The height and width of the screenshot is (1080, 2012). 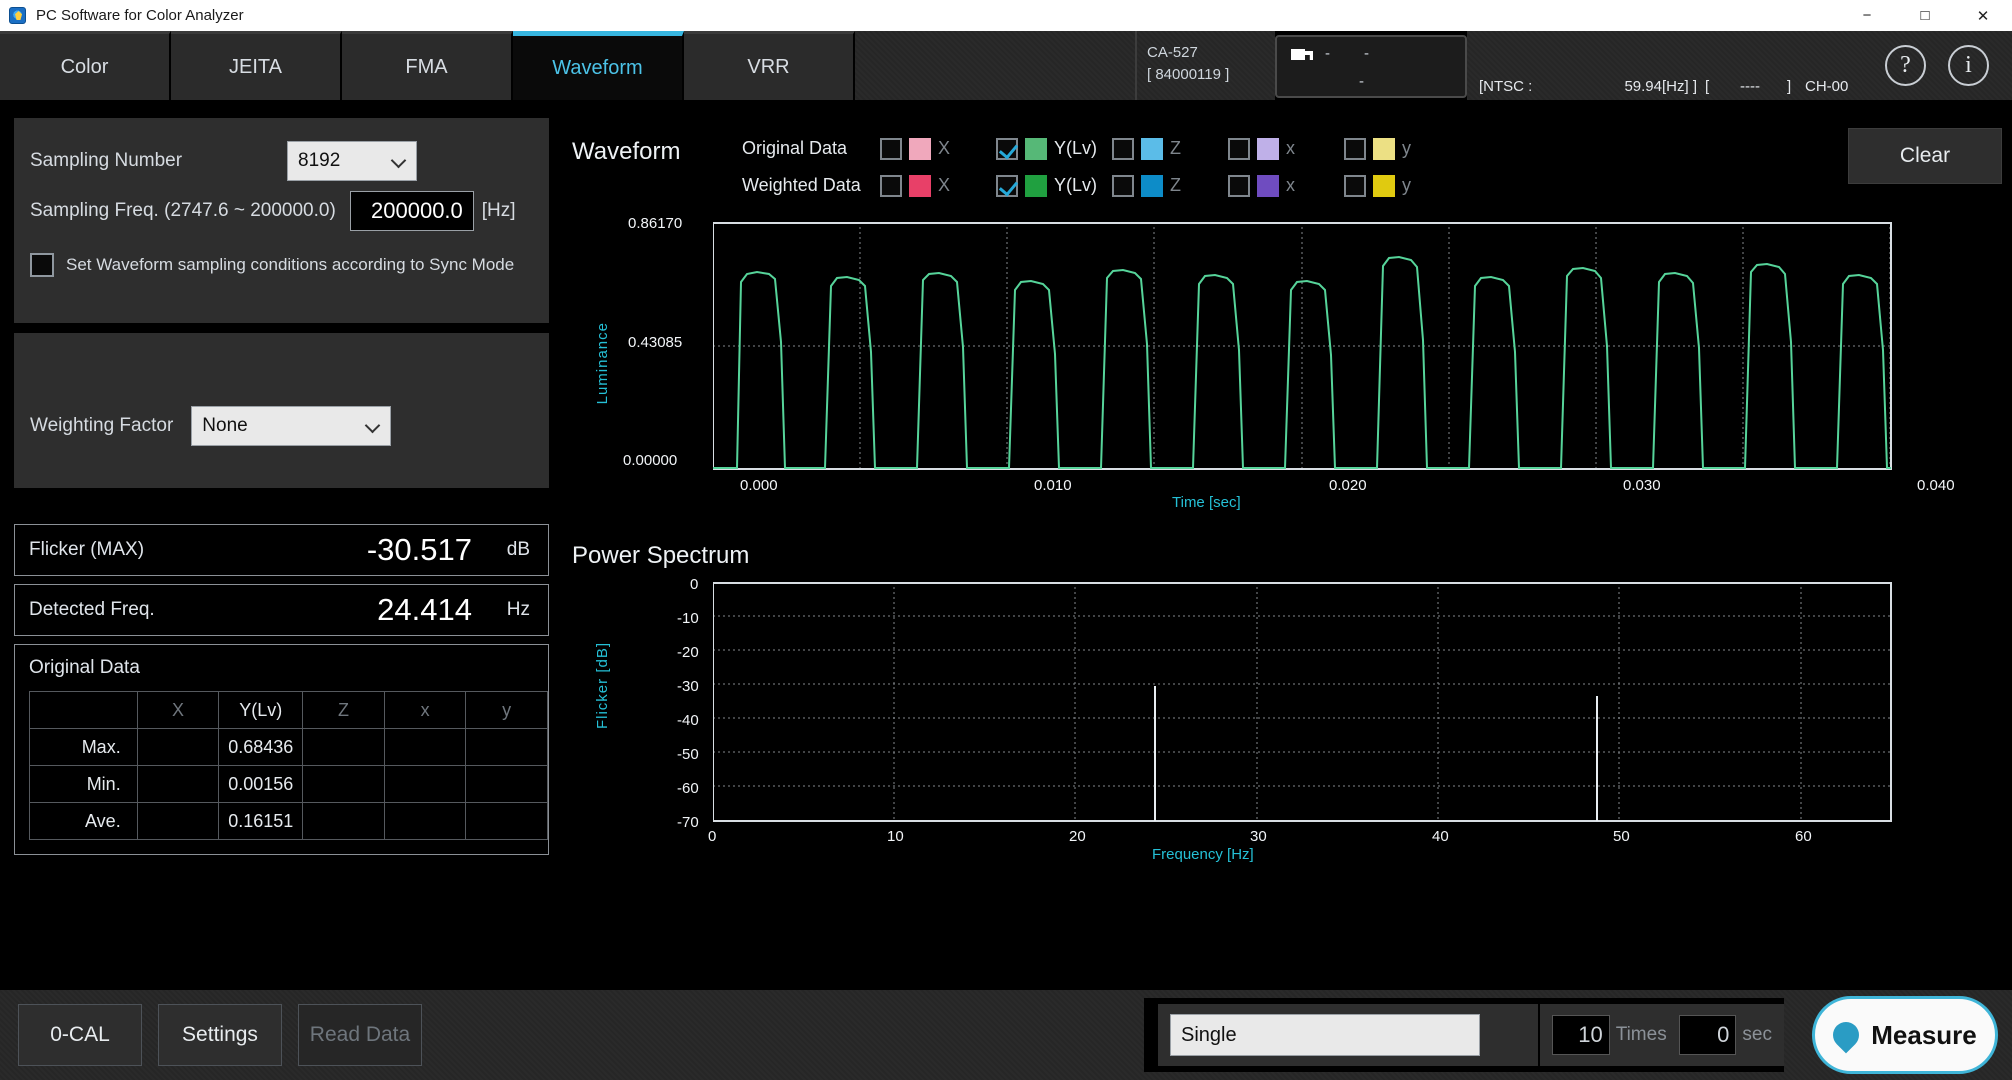 I want to click on sampling-number-select: 8192, so click(x=352, y=161).